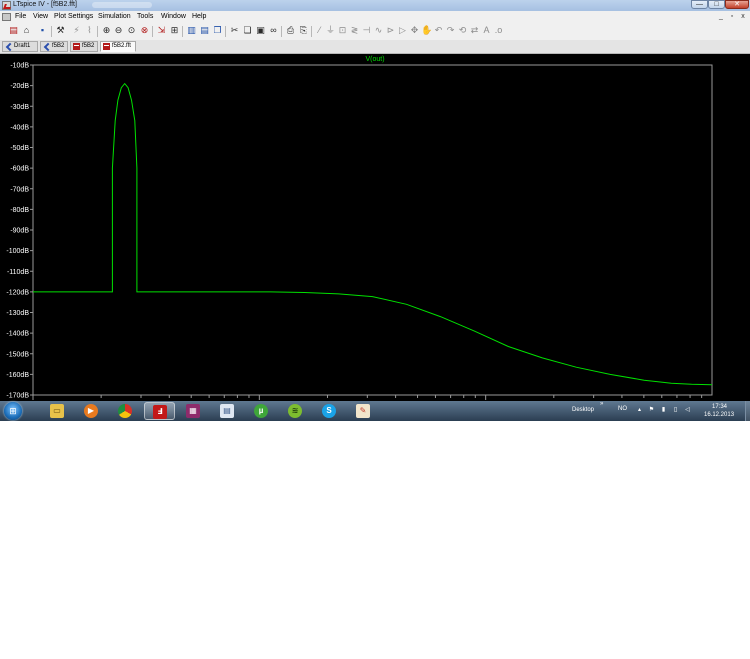 The height and width of the screenshot is (659, 750). I want to click on document-tabs: Draft1 f5B2 f5B2 f5B2.fft, so click(375, 47).